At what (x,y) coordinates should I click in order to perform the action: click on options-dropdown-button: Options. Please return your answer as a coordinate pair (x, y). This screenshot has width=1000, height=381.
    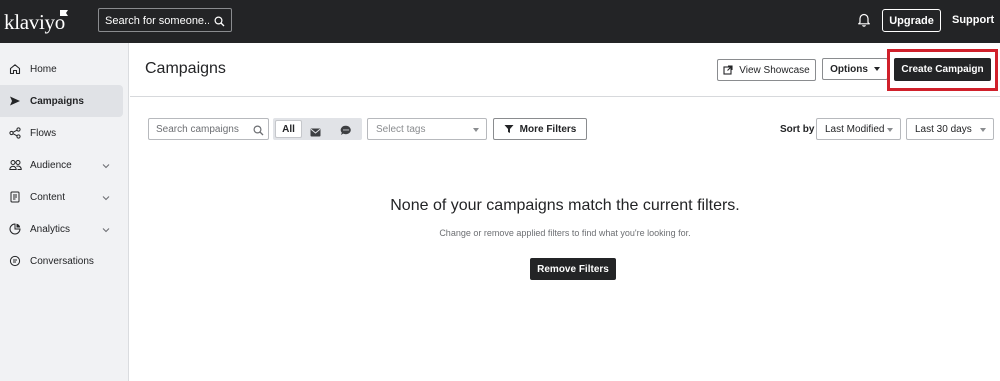
    Looking at the image, I should click on (855, 69).